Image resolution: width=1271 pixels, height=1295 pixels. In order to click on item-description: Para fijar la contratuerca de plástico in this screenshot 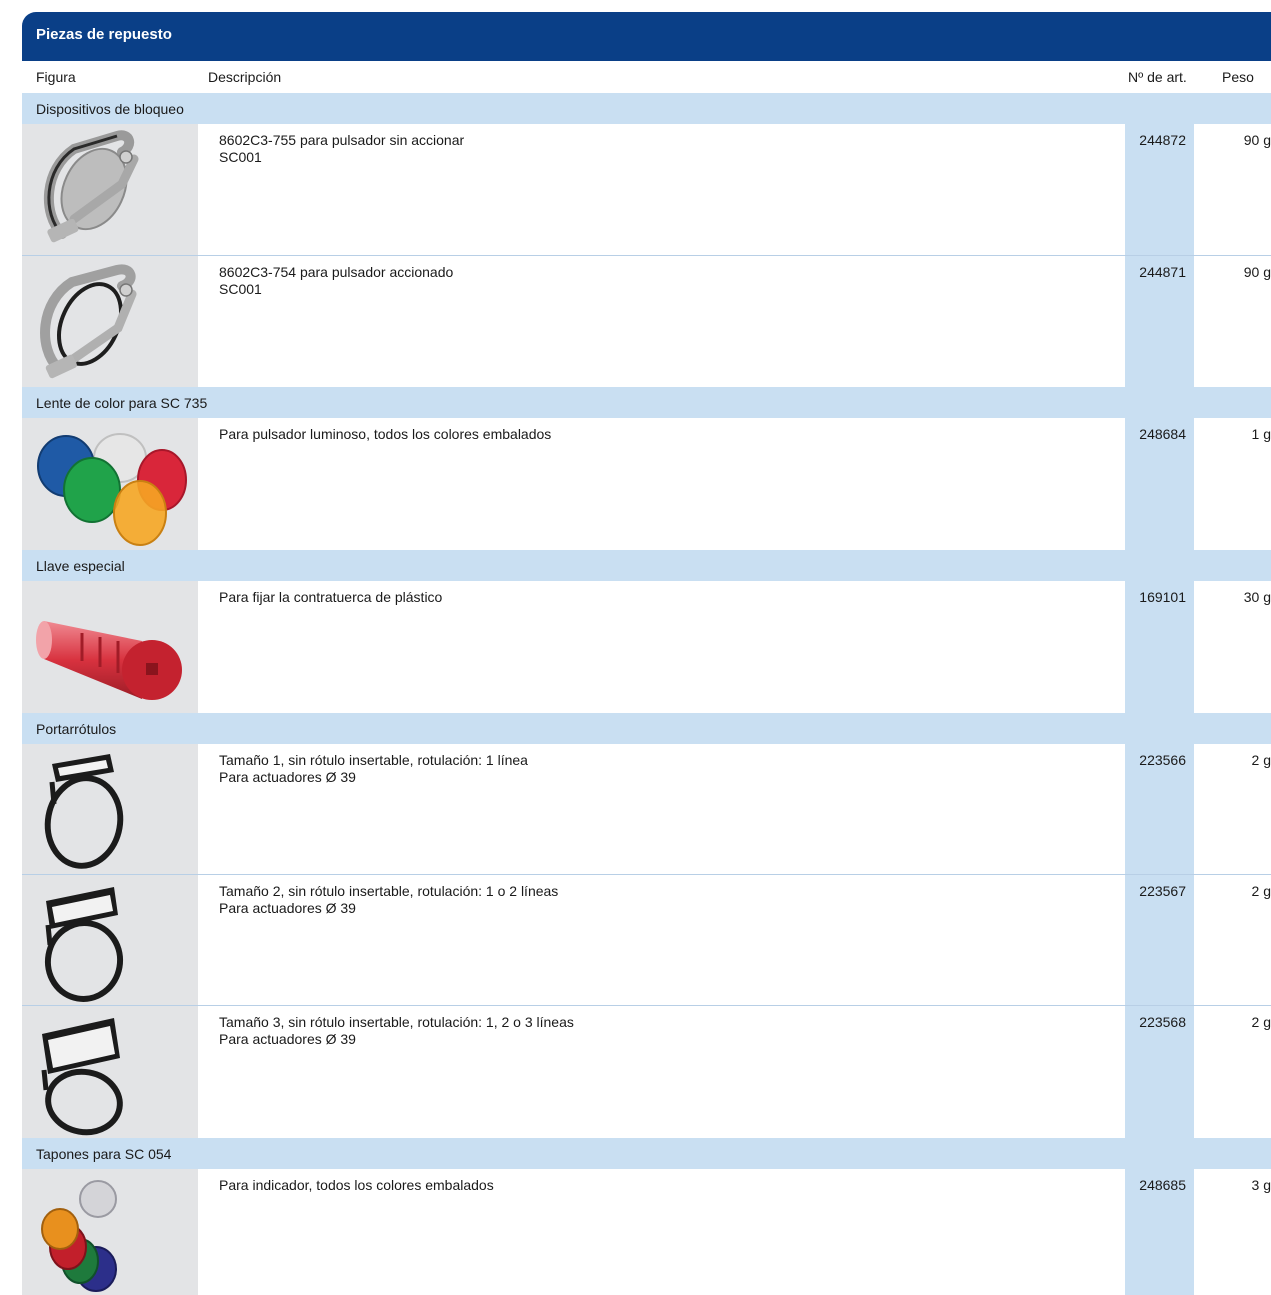, I will do `click(330, 597)`.